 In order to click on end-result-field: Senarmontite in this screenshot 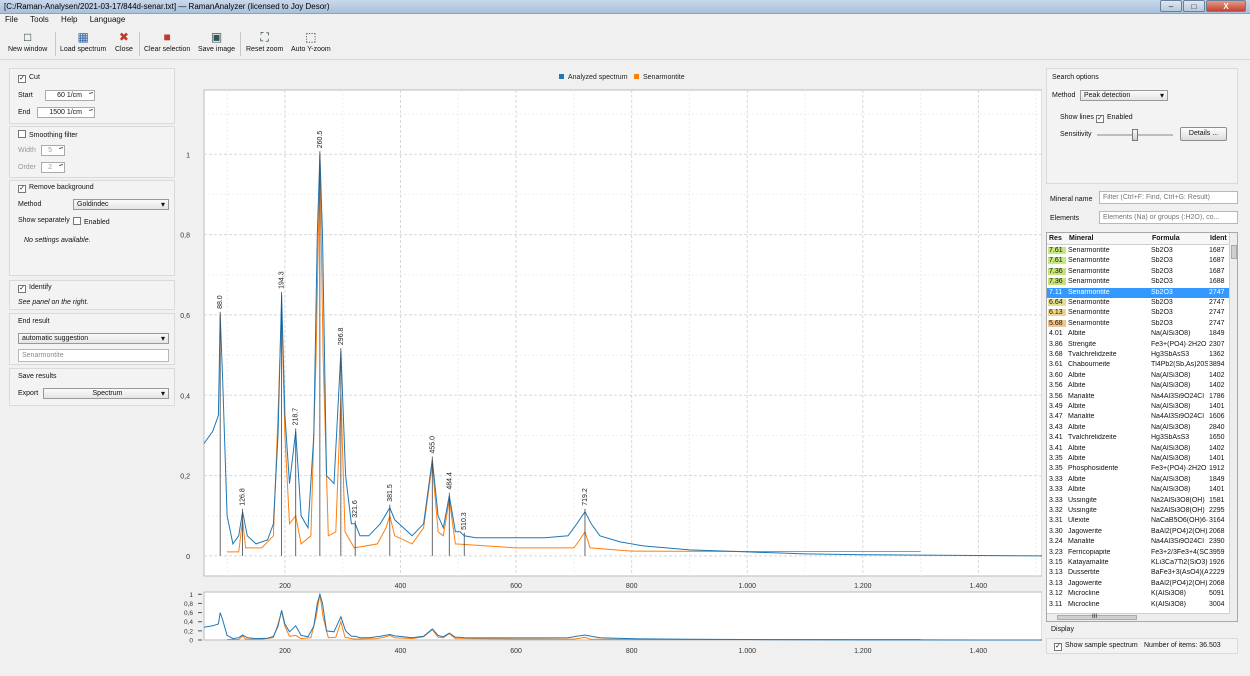, I will do `click(93, 355)`.